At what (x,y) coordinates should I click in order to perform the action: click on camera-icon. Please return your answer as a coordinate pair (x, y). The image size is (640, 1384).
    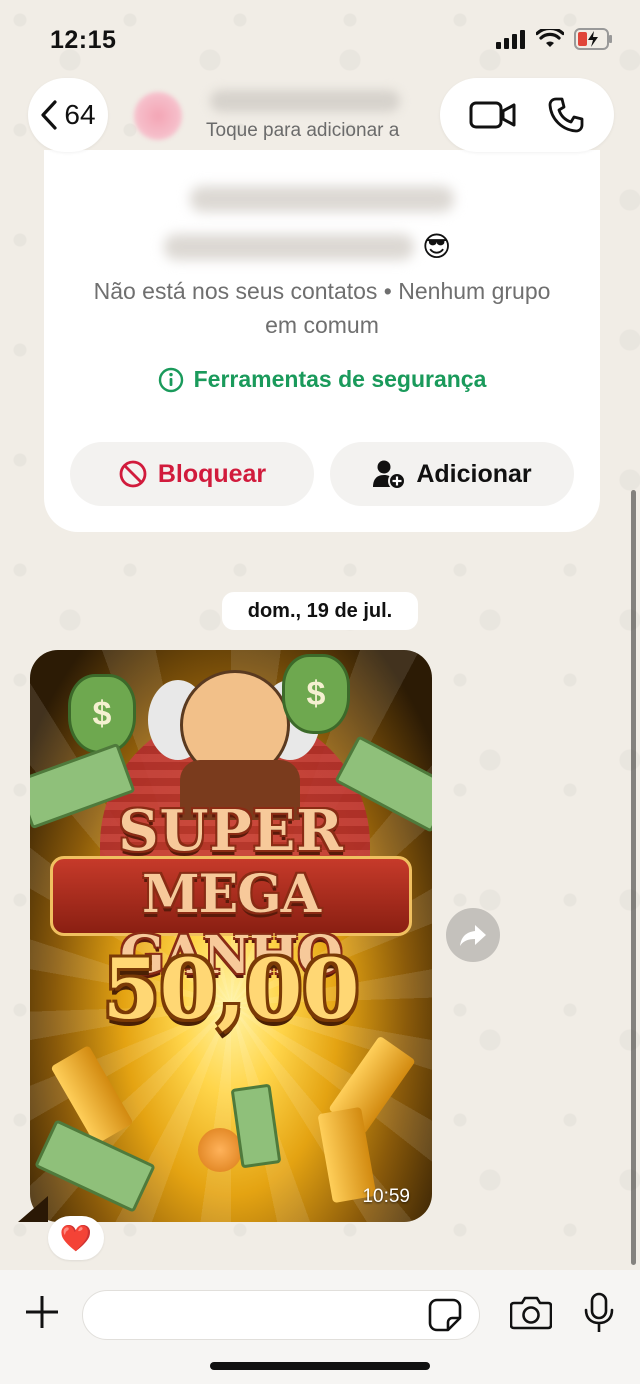
    Looking at the image, I should click on (531, 1312).